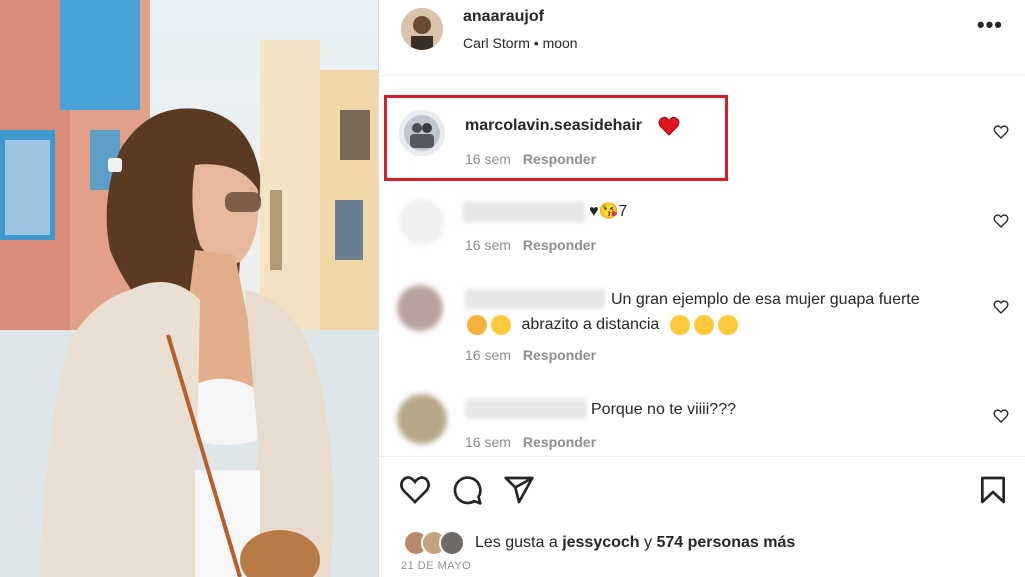  Describe the element at coordinates (477, 324) in the screenshot. I see `clapping-hands-emoji` at that location.